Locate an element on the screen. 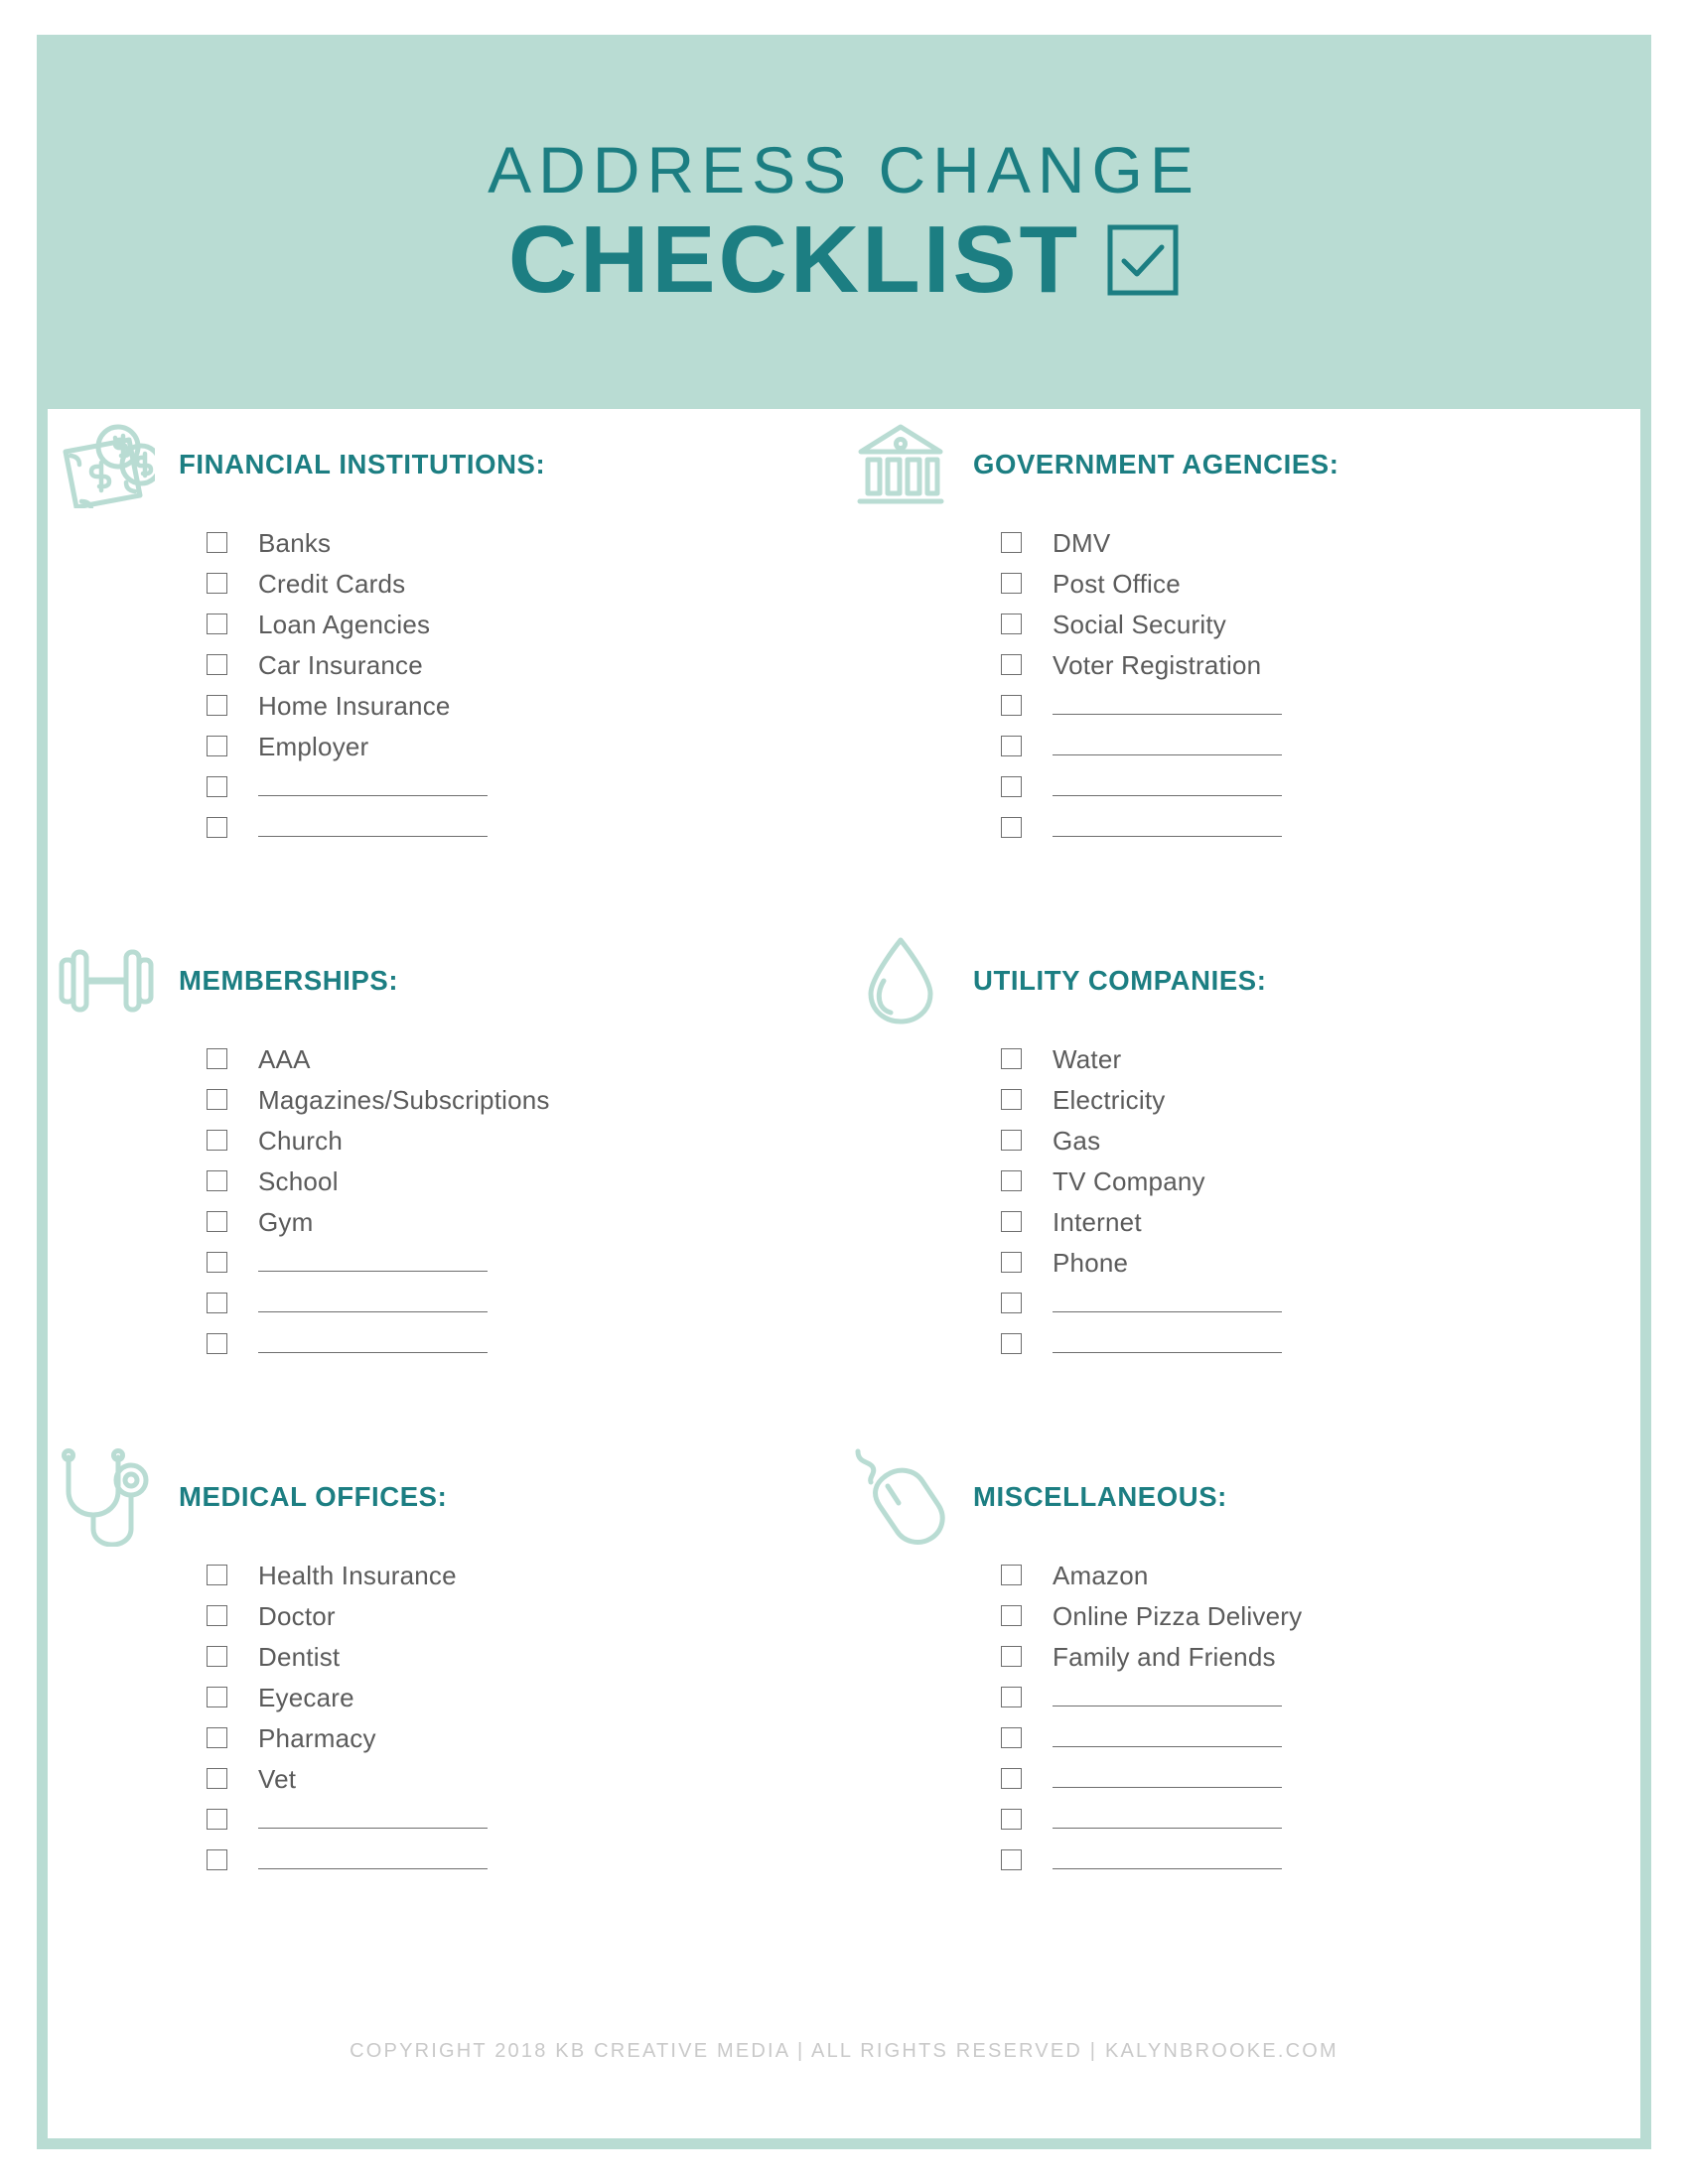 Image resolution: width=1688 pixels, height=2184 pixels. list-item: Eyecare is located at coordinates (524, 1697).